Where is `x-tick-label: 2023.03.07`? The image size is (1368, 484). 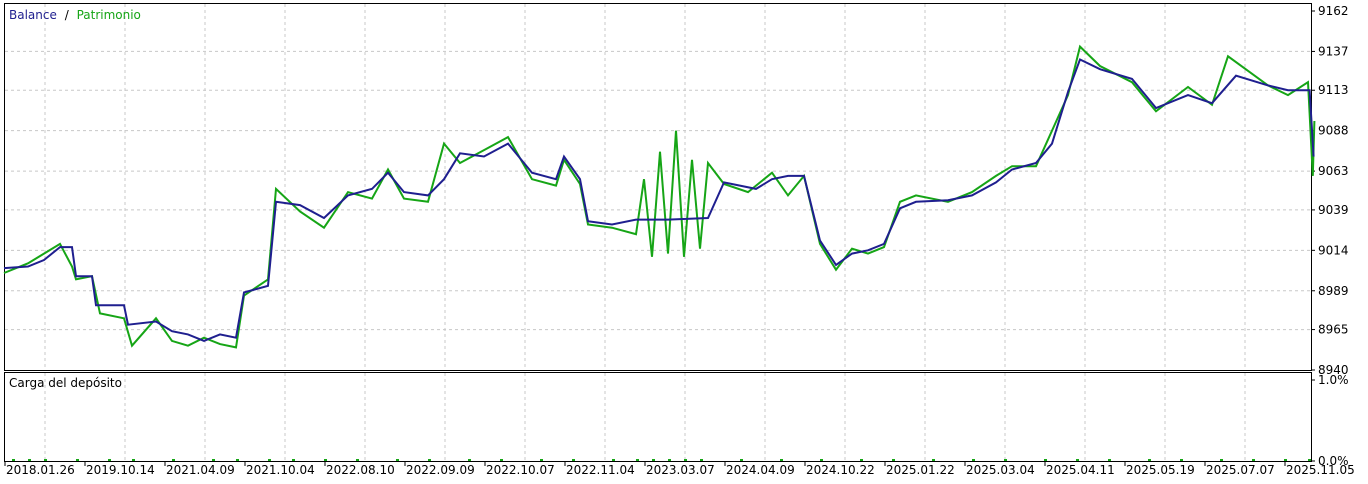 x-tick-label: 2023.03.07 is located at coordinates (680, 470).